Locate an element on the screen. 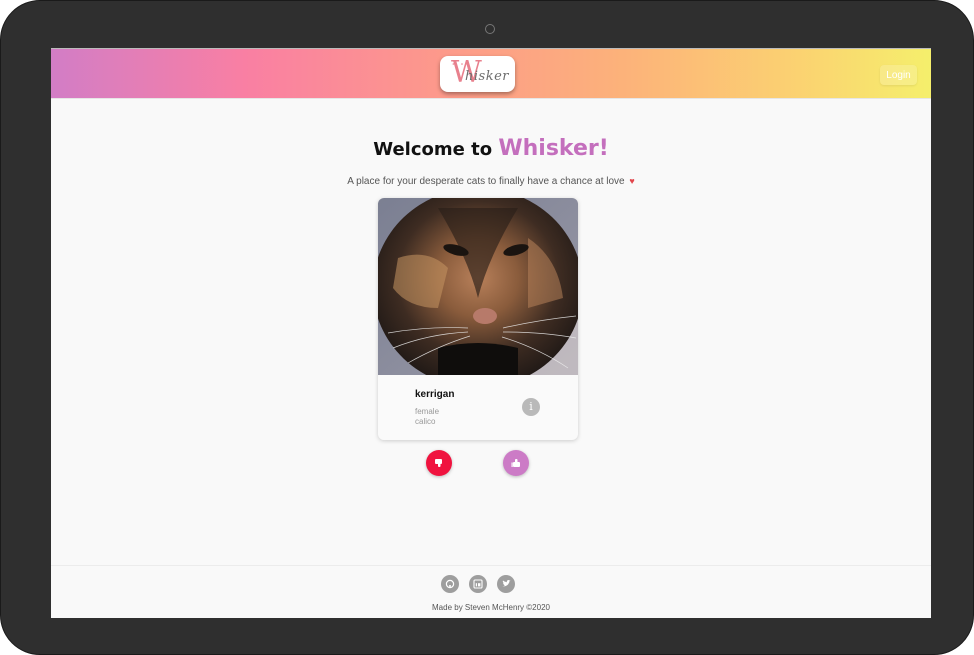 The image size is (974, 655). cat-name: kerrigan is located at coordinates (435, 394).